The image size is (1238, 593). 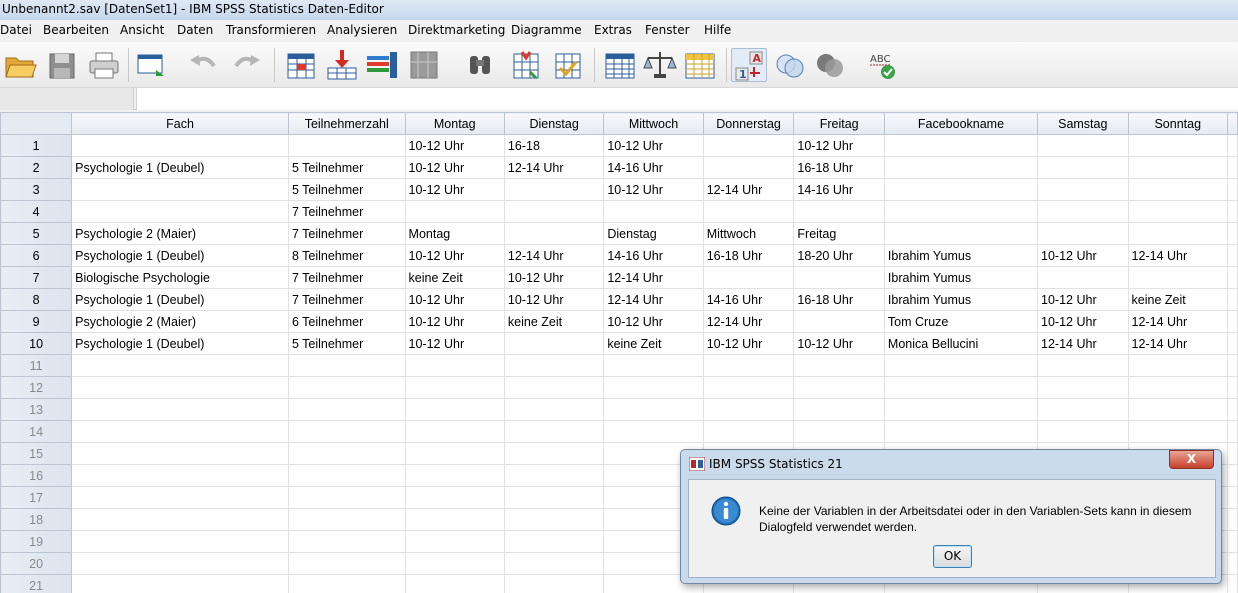 I want to click on data-cell: 14-16 Uhr, so click(x=653, y=167).